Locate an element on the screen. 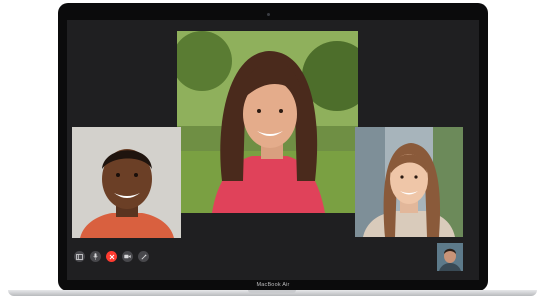  sidebar-icon is located at coordinates (79, 256).